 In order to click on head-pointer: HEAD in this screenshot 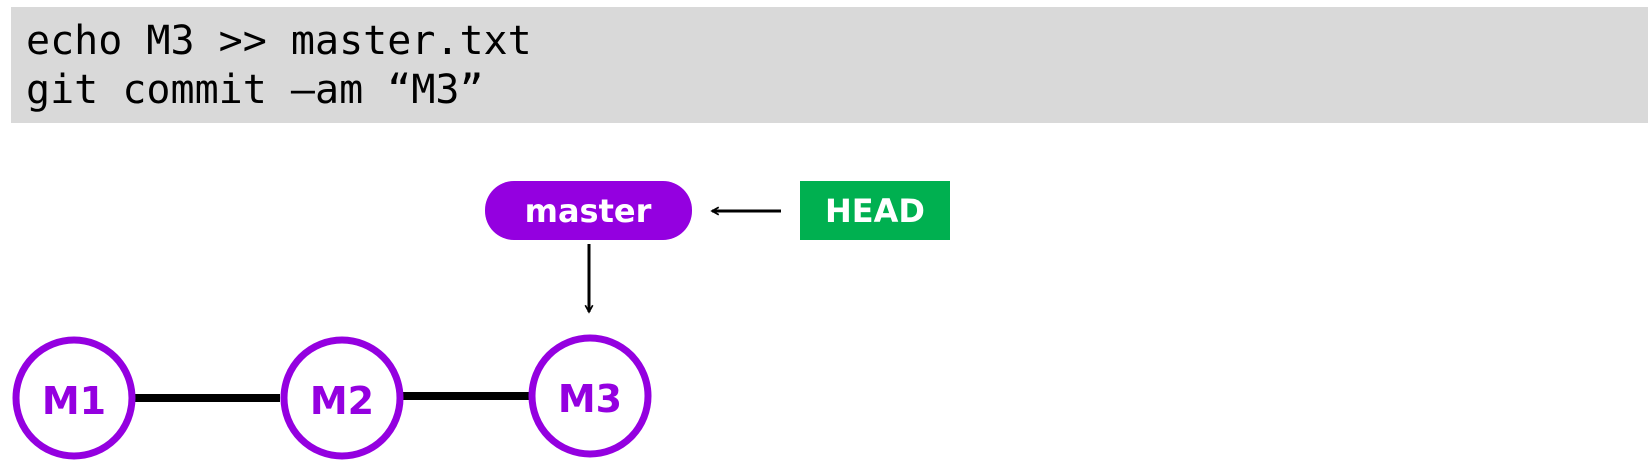, I will do `click(875, 210)`.